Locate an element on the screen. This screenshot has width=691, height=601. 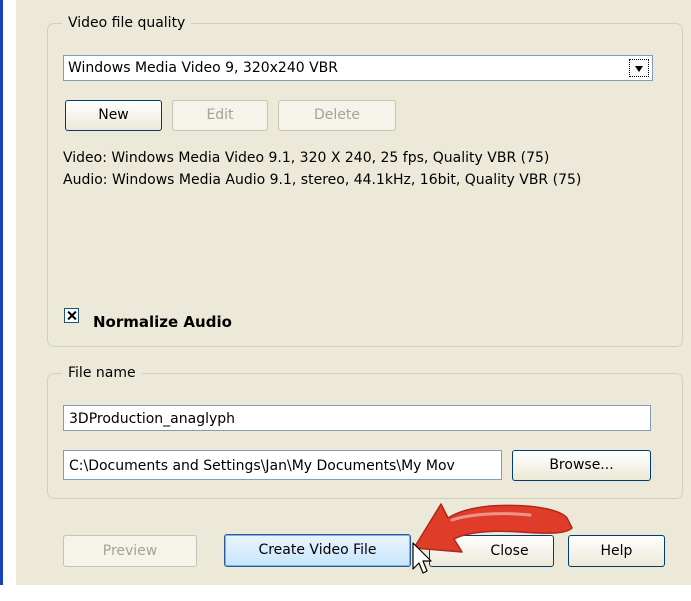
red-curved-arrow is located at coordinates (493, 528).